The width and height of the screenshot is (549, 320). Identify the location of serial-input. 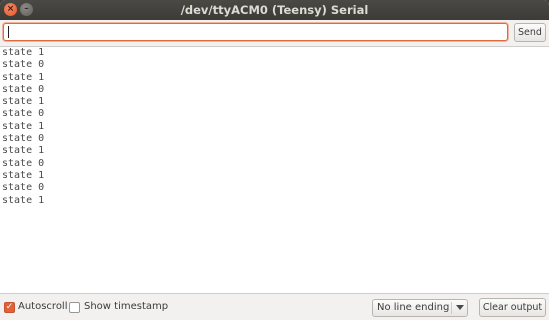
(255, 32).